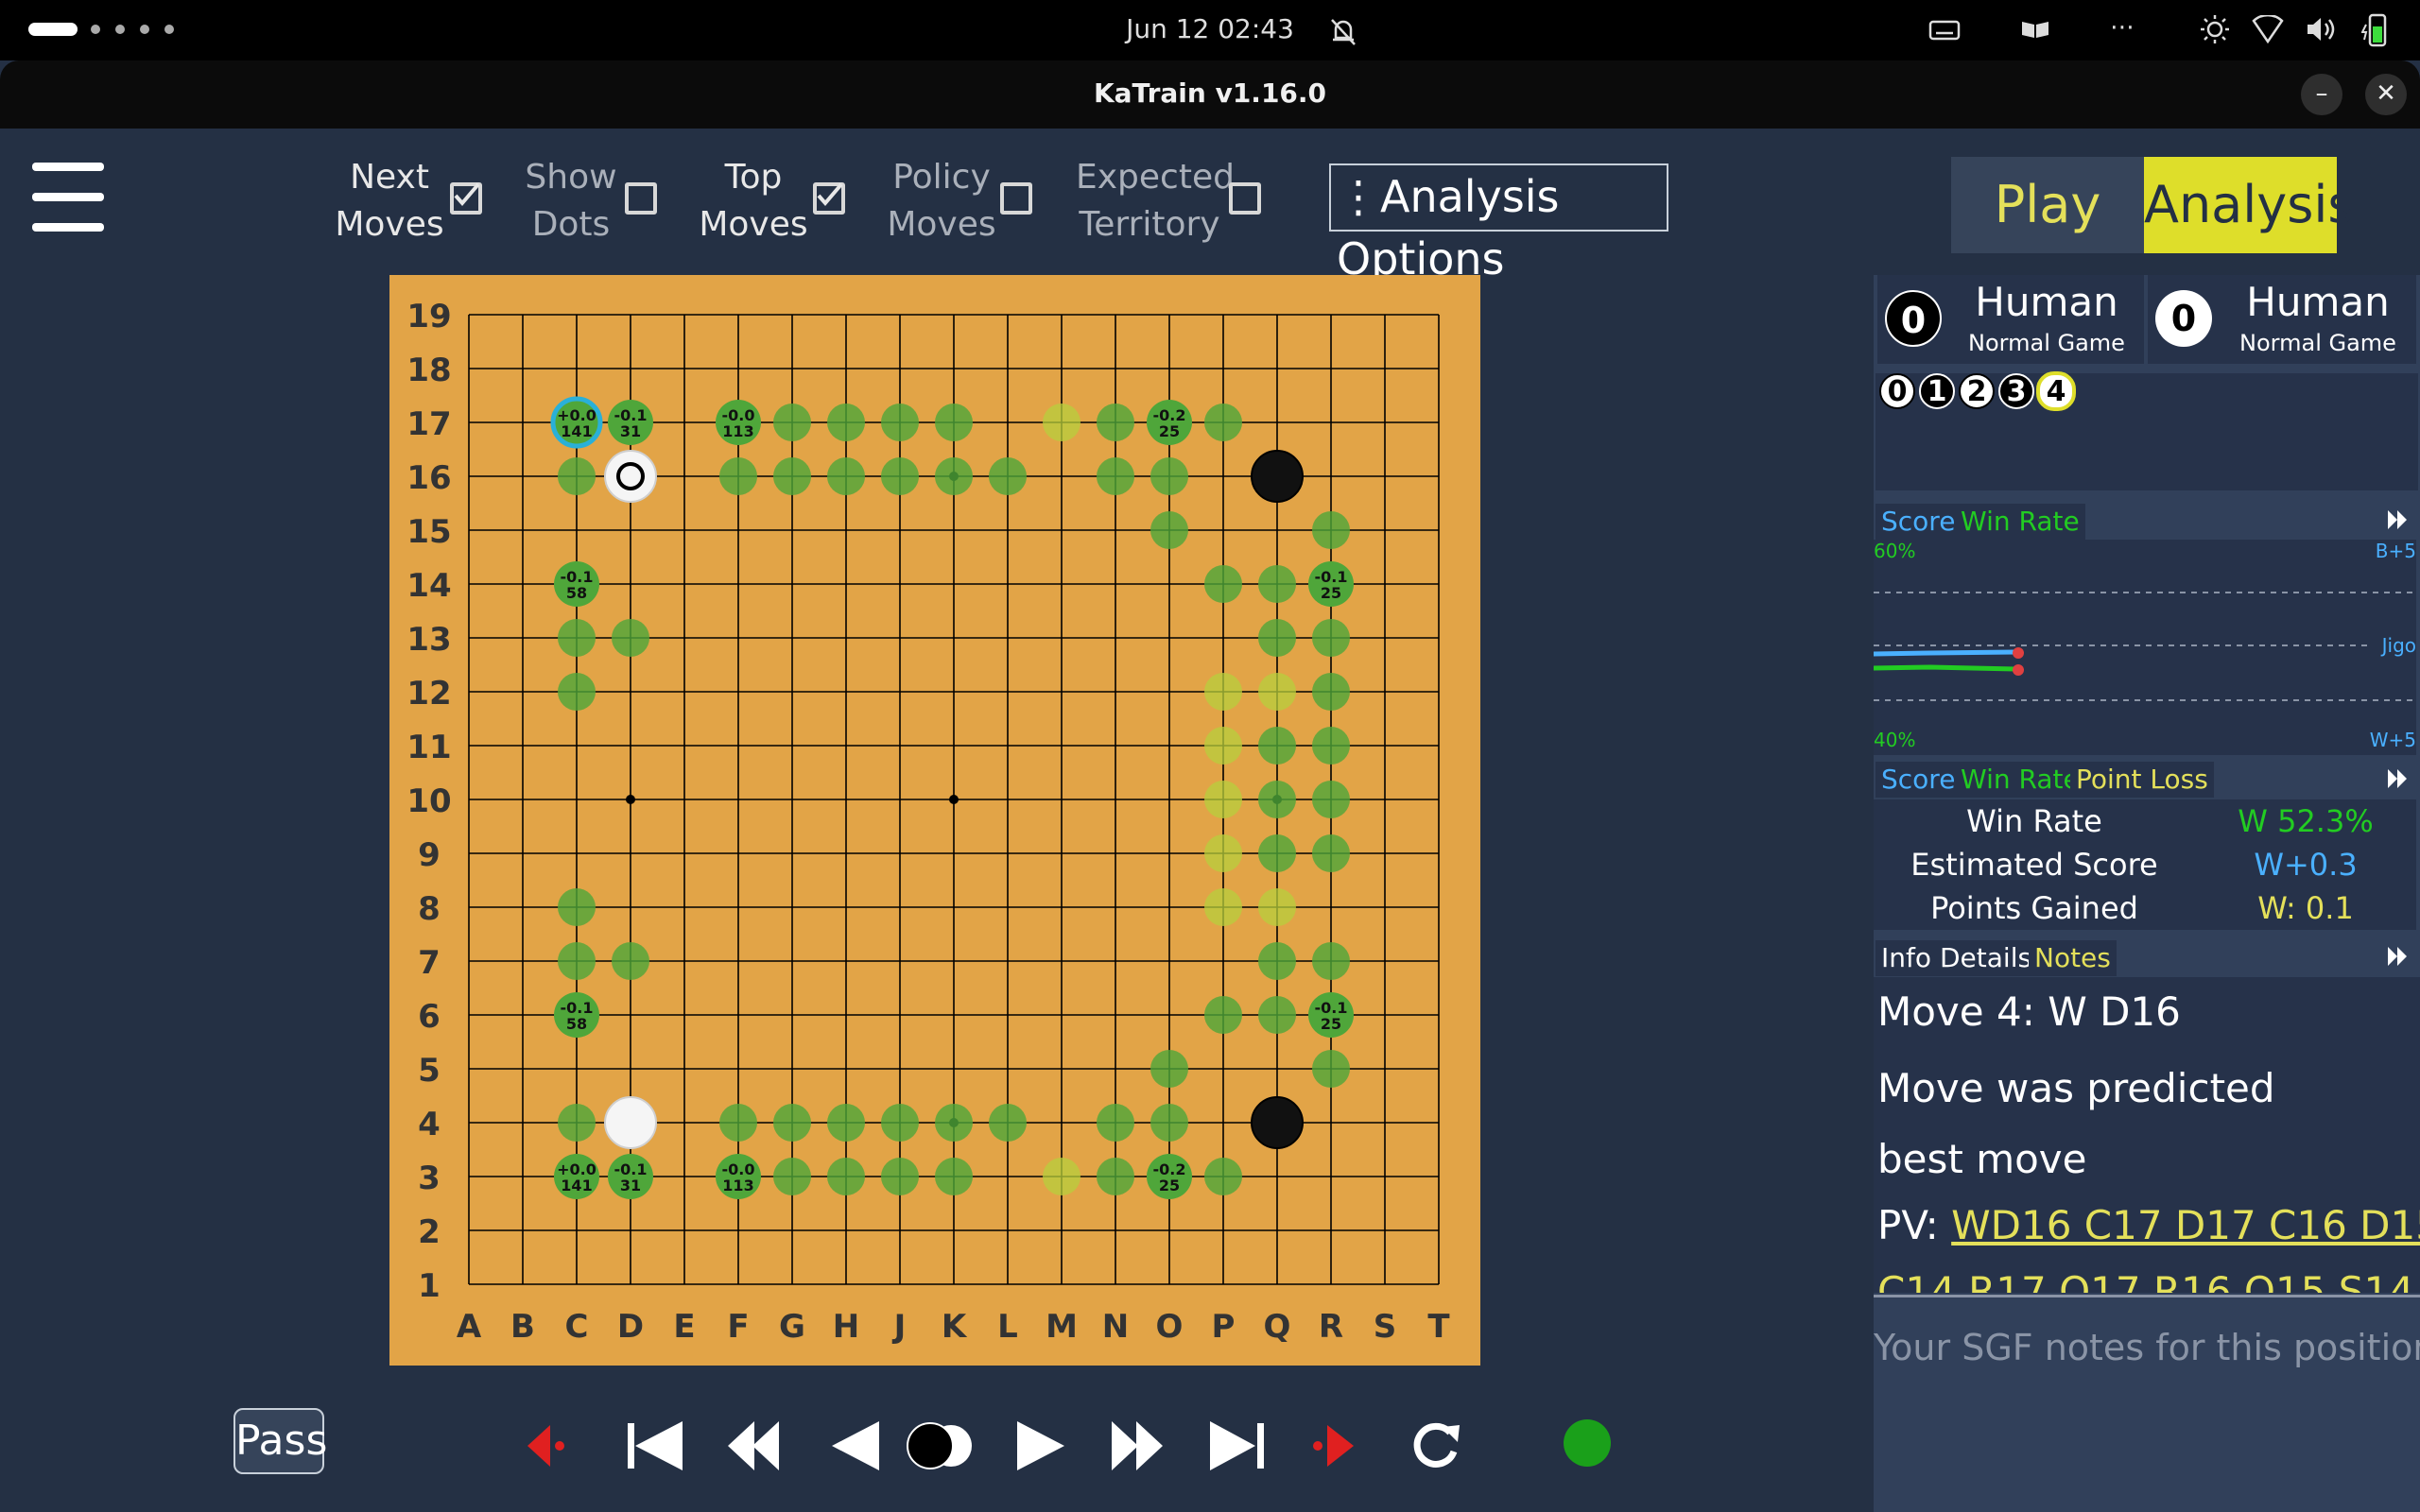 This screenshot has height=1512, width=2420. I want to click on tab-details: Details, so click(1986, 958).